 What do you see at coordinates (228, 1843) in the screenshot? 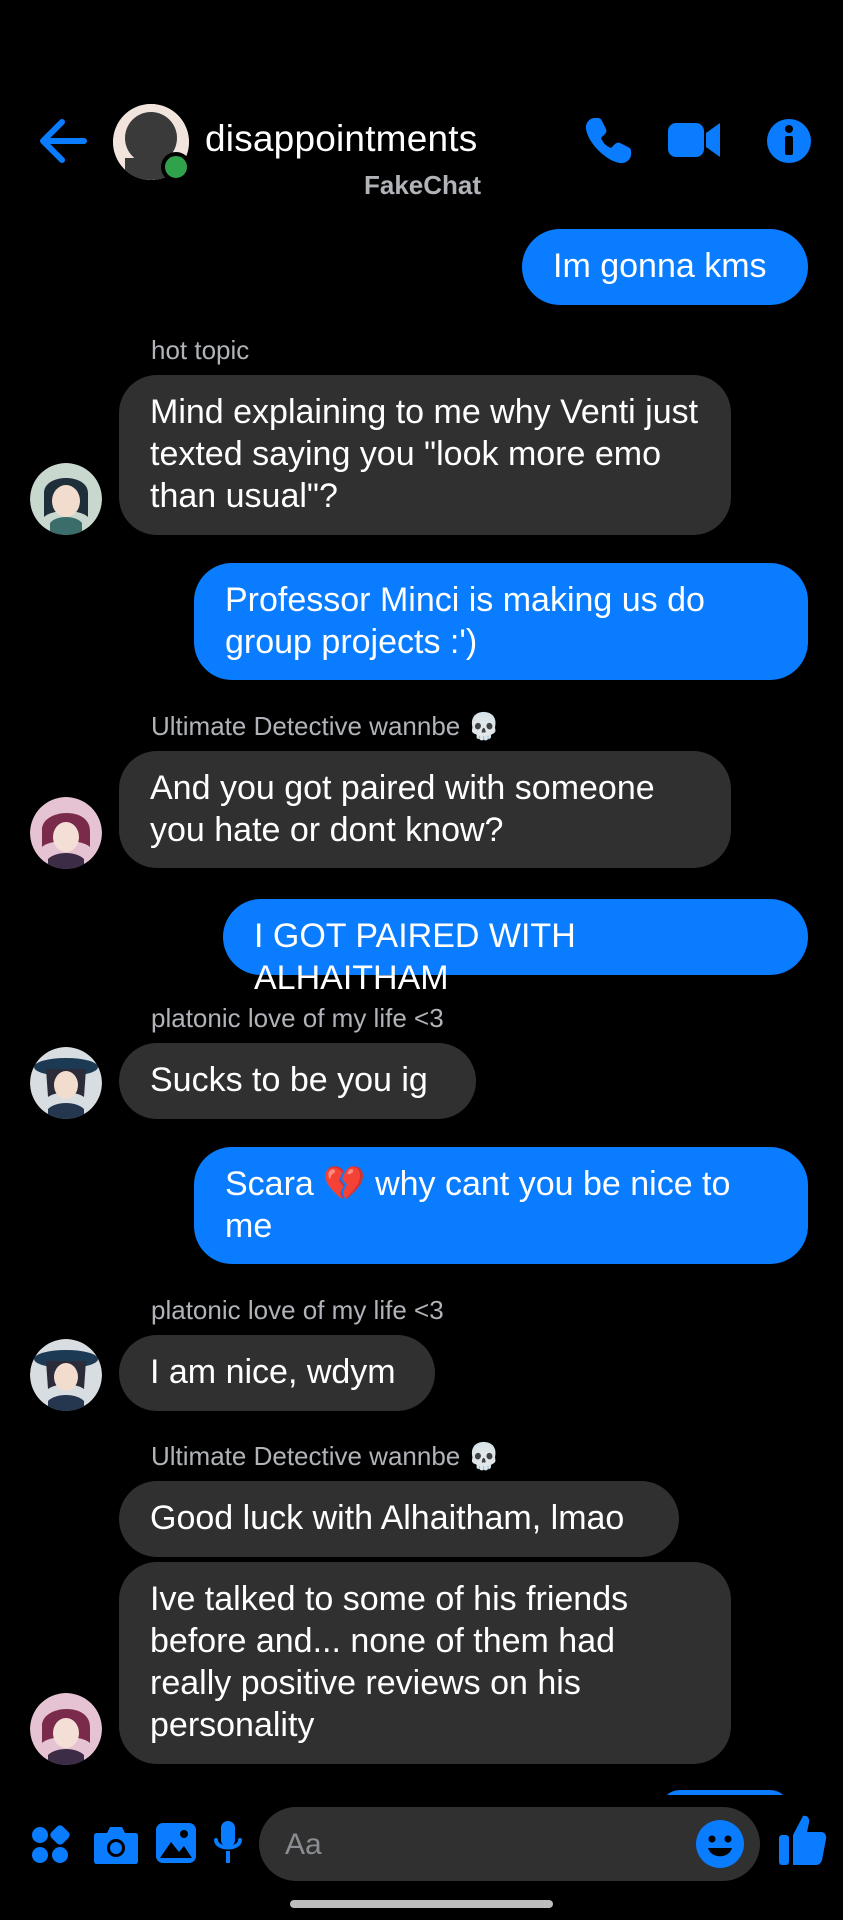
I see `microphone-icon` at bounding box center [228, 1843].